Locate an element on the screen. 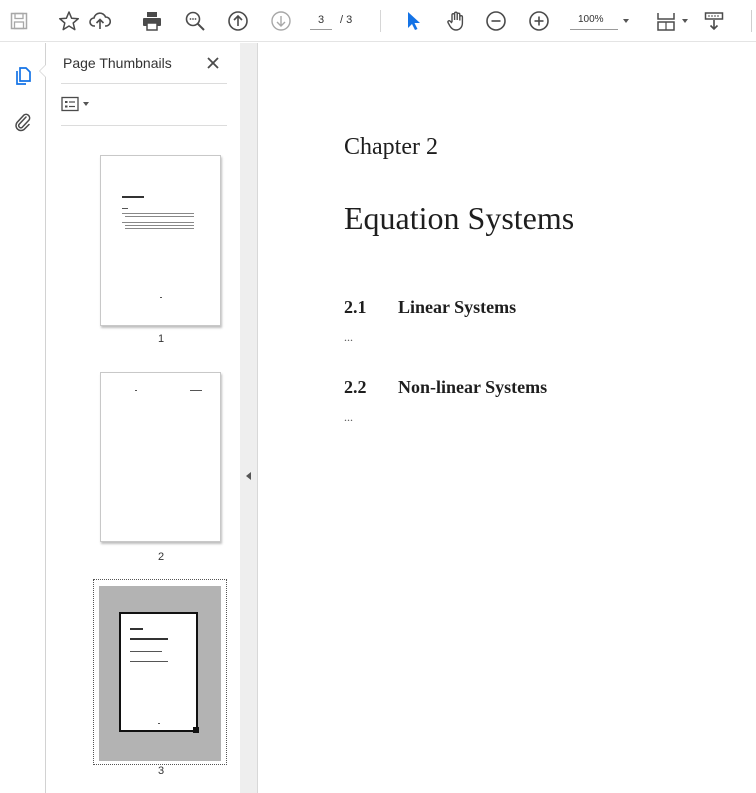  section-title: Linear Systems is located at coordinates (457, 307).